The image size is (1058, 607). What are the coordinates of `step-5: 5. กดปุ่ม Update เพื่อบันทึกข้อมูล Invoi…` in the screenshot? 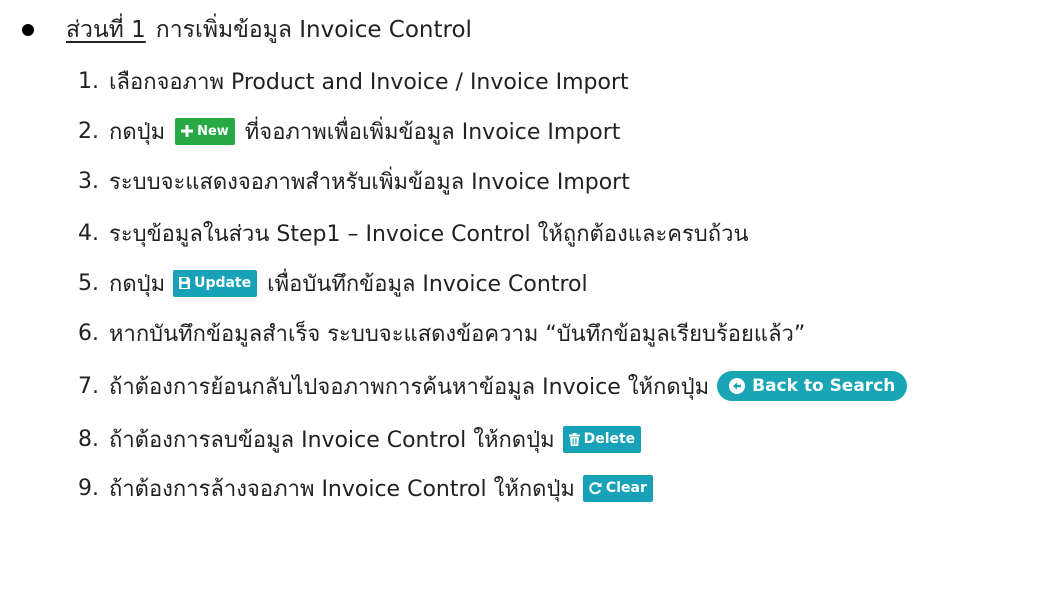 It's located at (333, 283).